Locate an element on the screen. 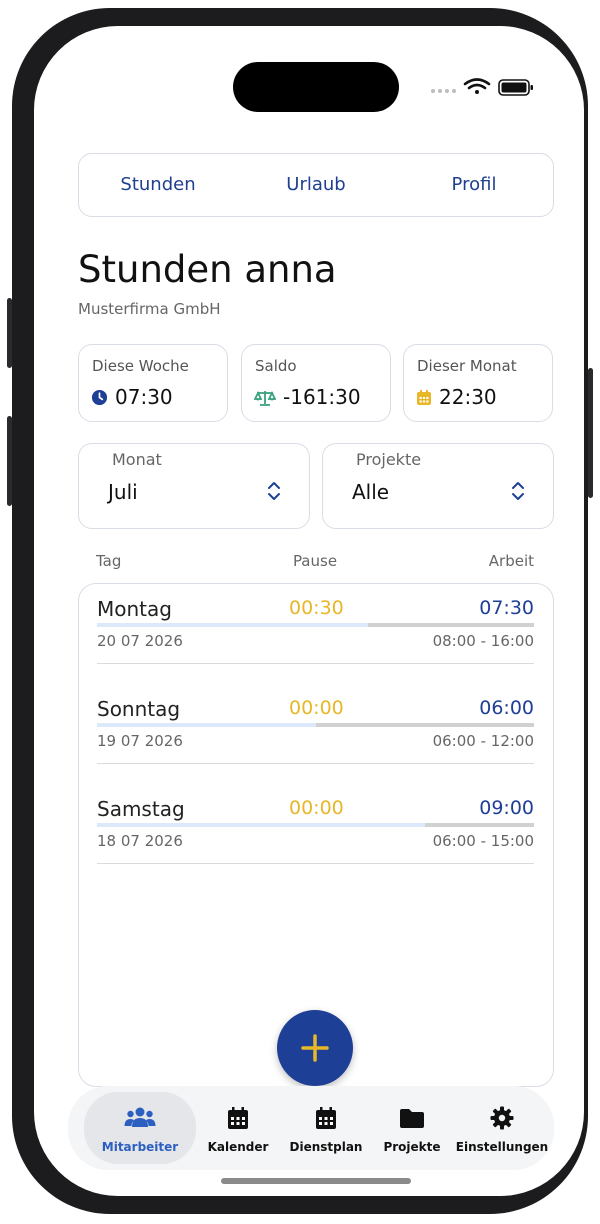  stat-value: 07:30 is located at coordinates (144, 397).